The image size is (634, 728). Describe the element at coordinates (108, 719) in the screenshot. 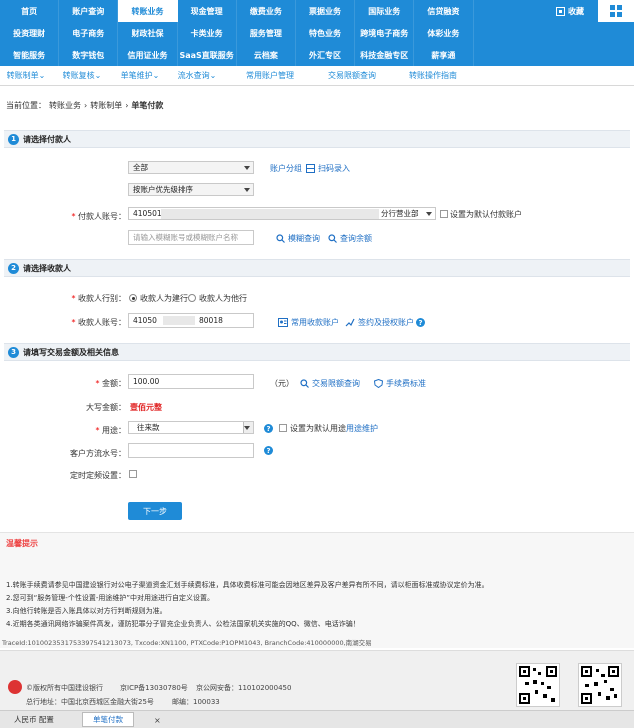

I see `tab-single-payment: 单笔付款` at that location.